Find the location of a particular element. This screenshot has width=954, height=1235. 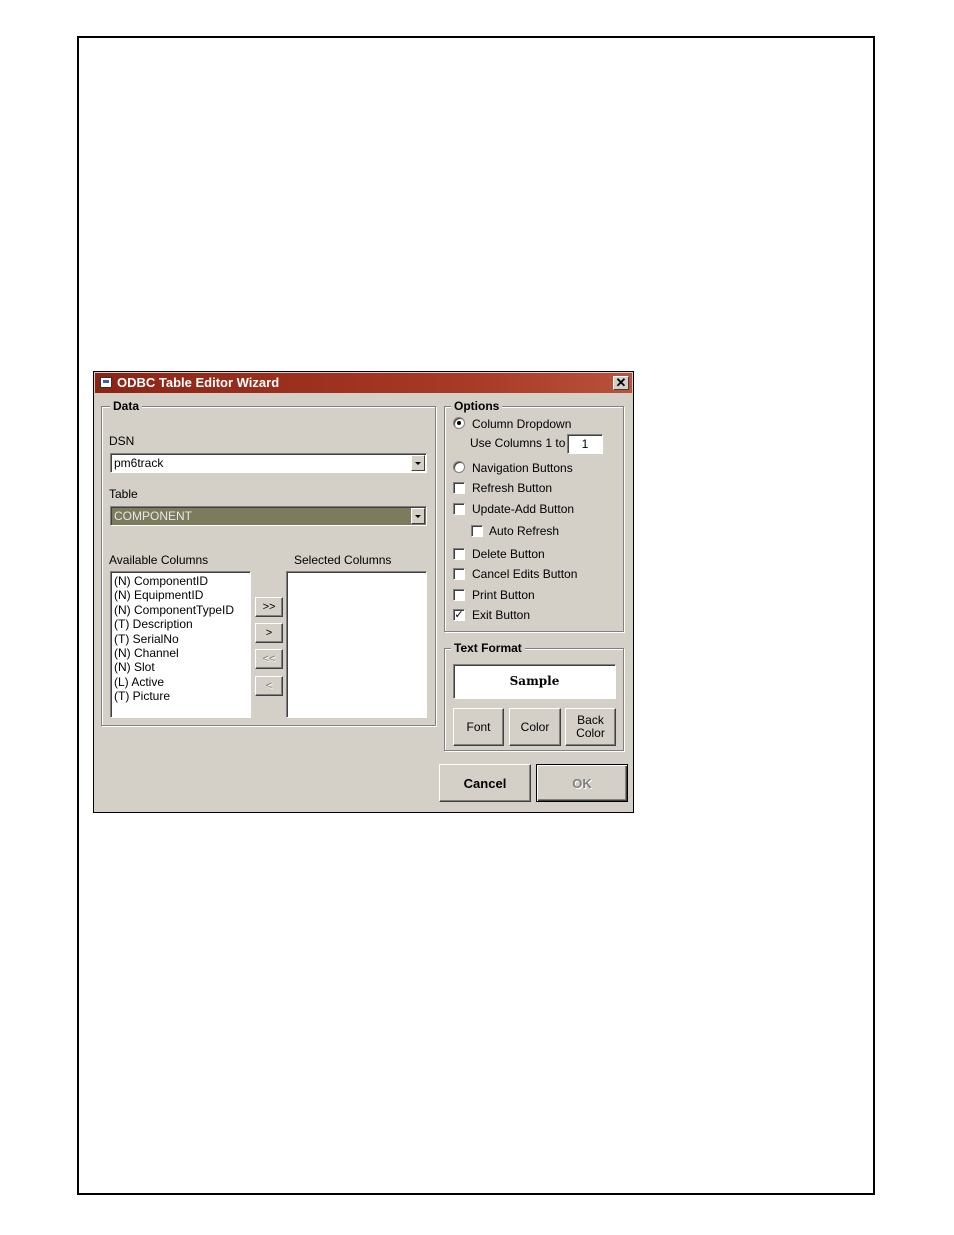

exit-button-checkbox: ✓ is located at coordinates (459, 615).